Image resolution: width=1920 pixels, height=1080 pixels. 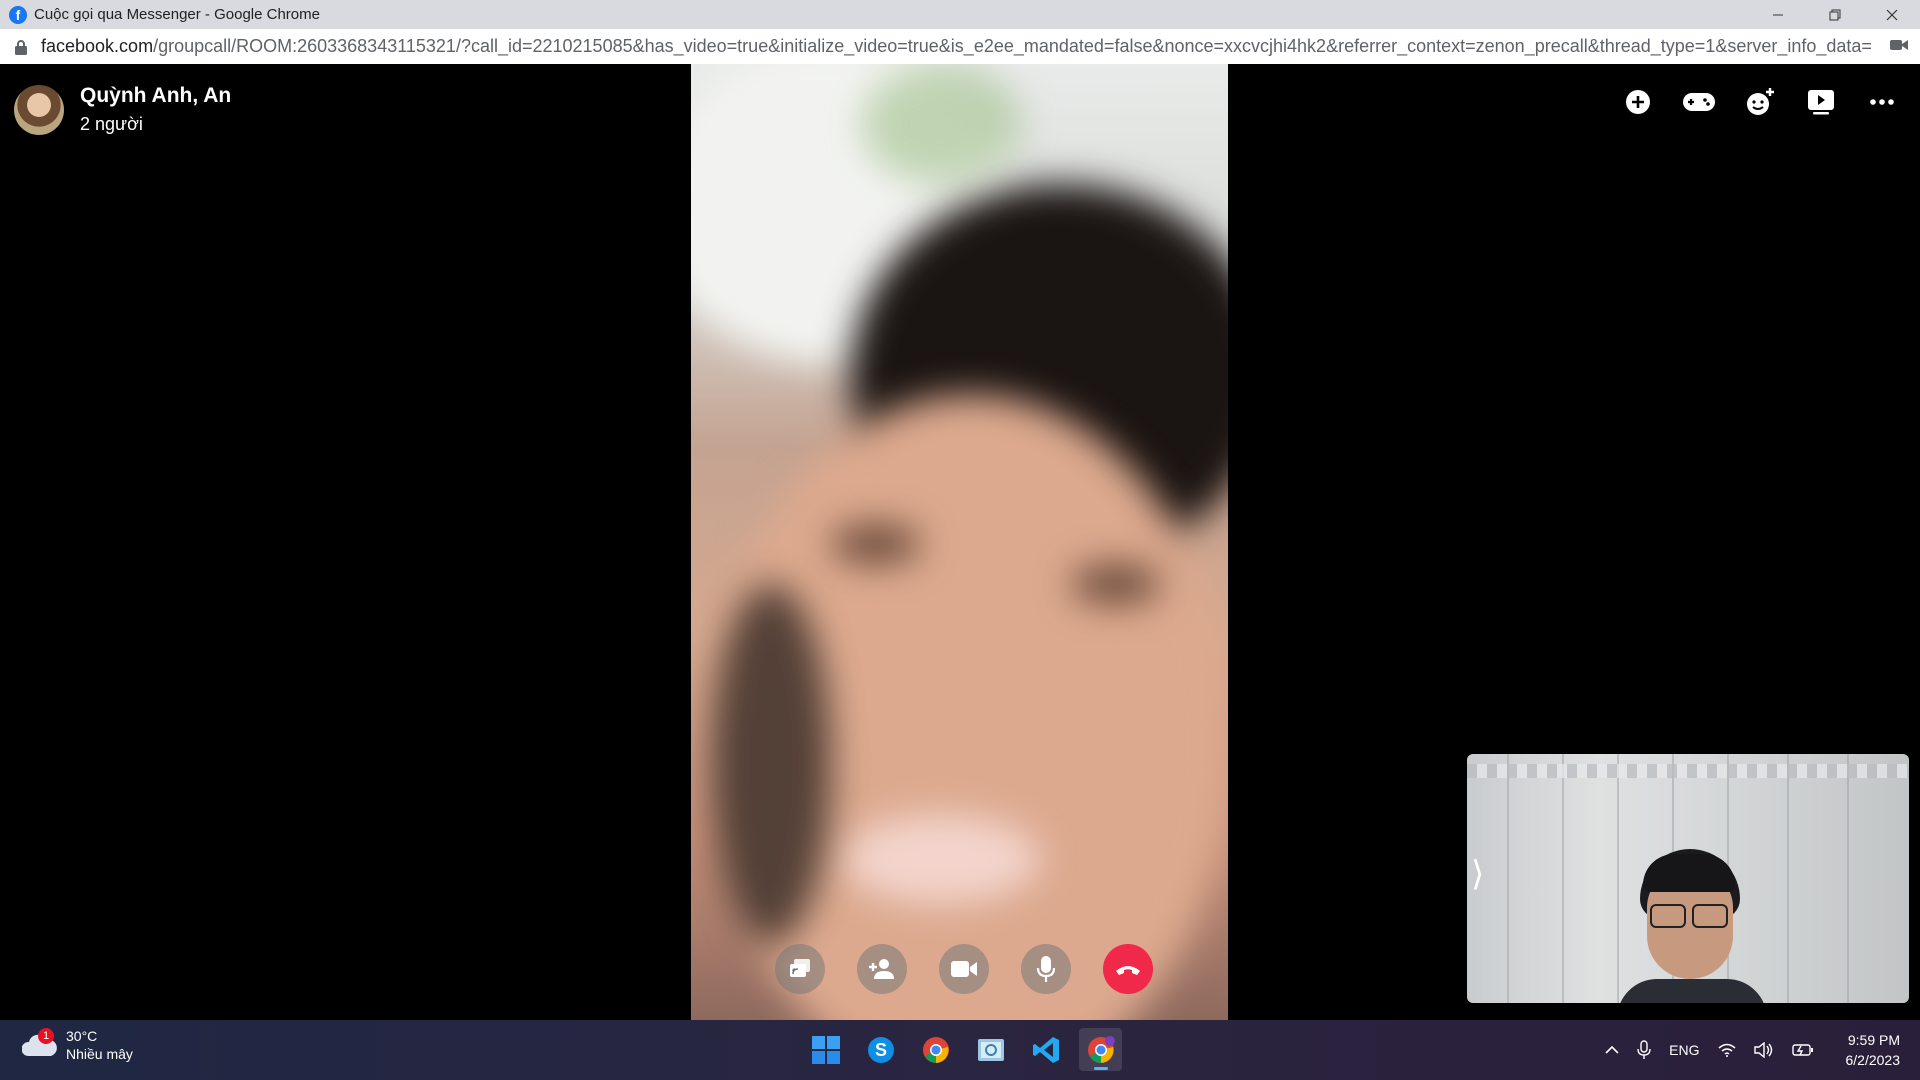 What do you see at coordinates (1873, 1060) in the screenshot?
I see `date: 6/2/2023` at bounding box center [1873, 1060].